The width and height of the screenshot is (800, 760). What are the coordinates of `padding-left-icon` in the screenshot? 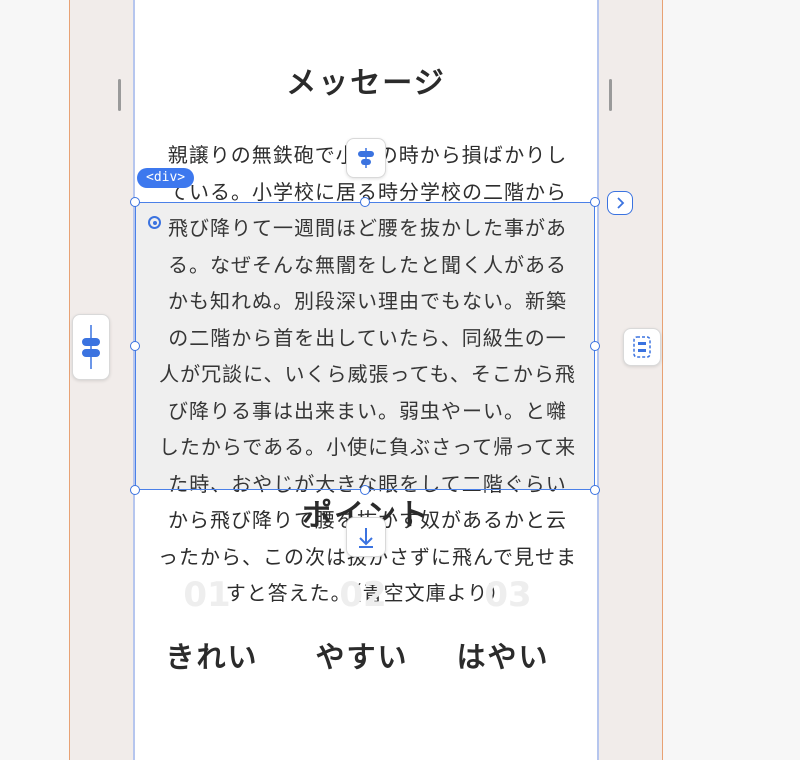 It's located at (91, 347).